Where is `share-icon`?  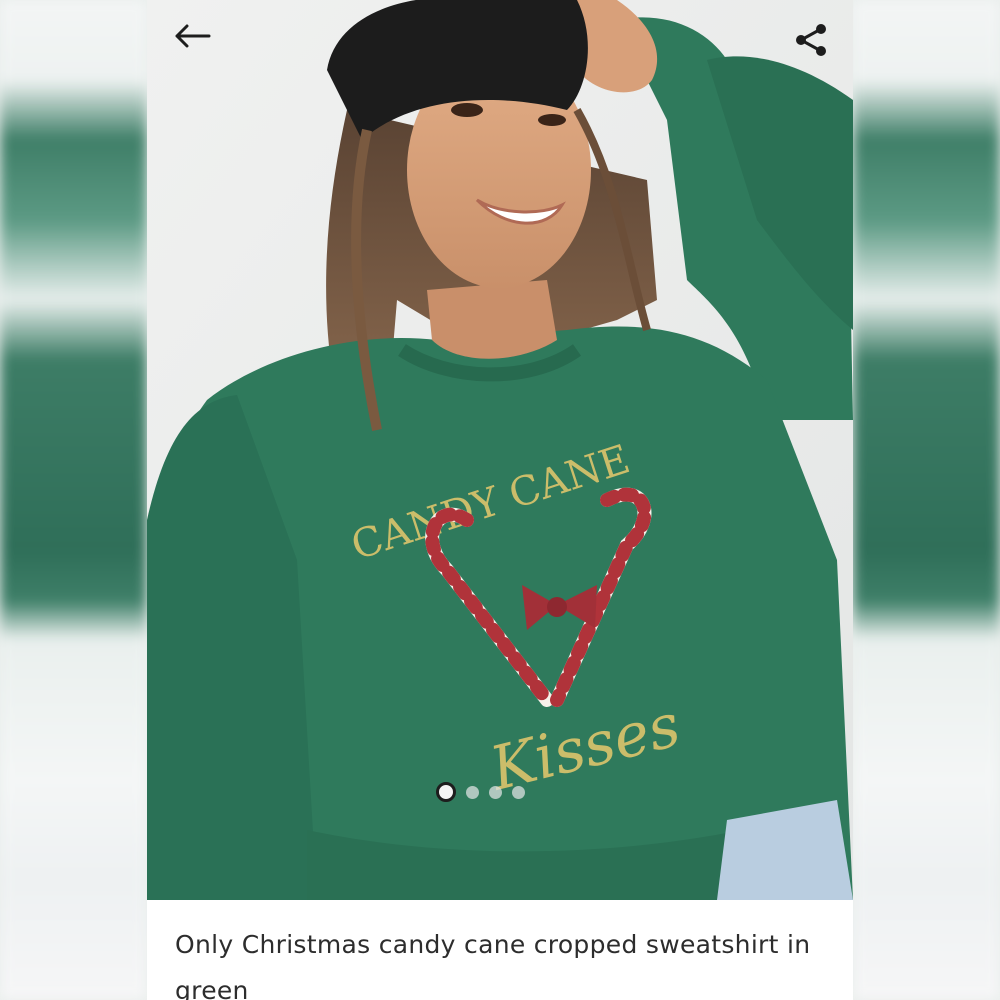
share-icon is located at coordinates (811, 40).